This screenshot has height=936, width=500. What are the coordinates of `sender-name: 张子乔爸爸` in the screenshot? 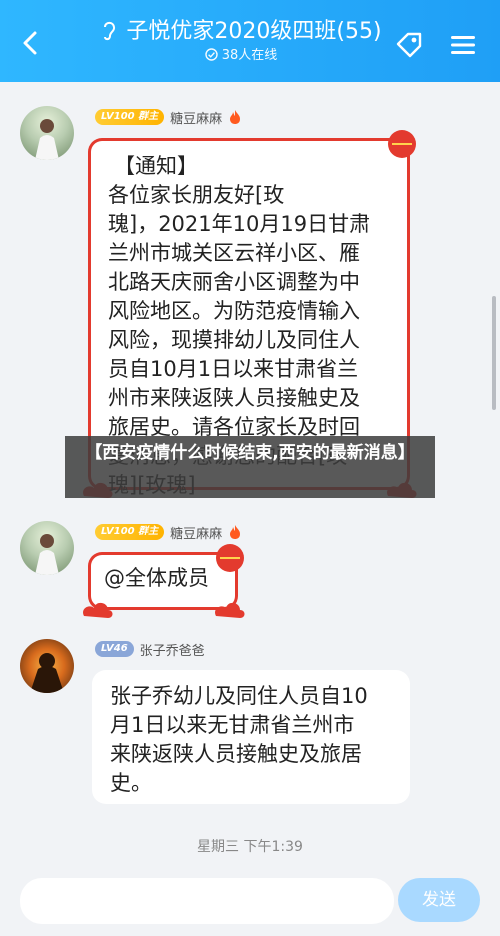 It's located at (172, 651).